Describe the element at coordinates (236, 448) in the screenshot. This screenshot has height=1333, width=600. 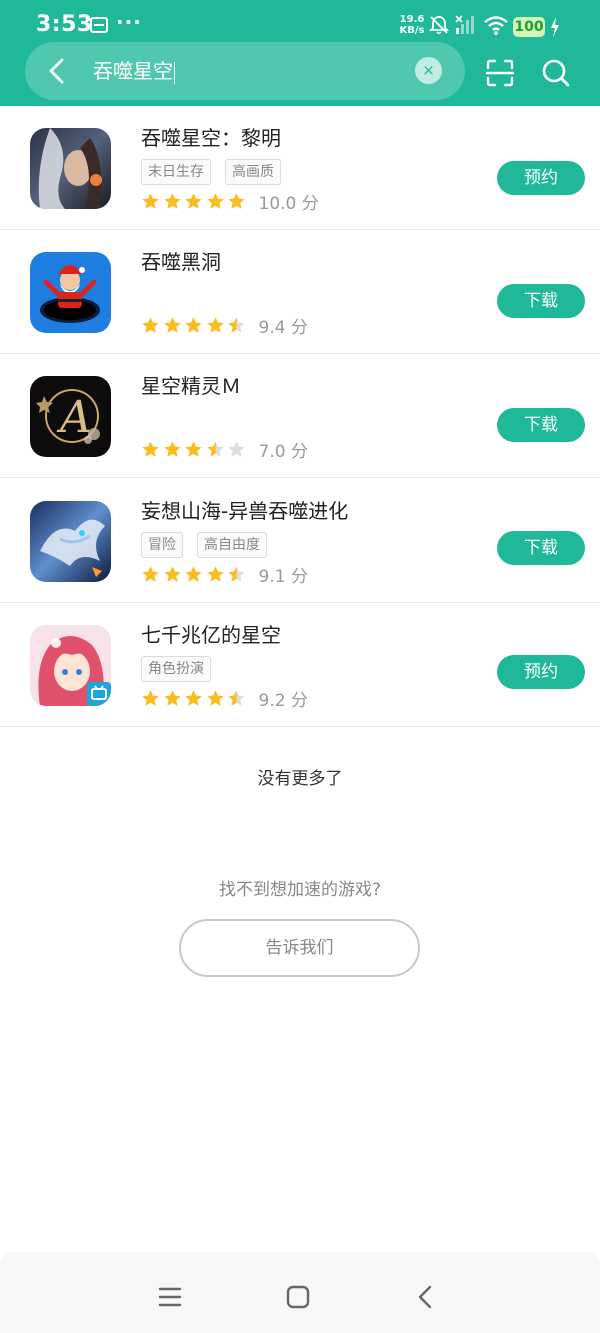
I see `star-empty-icon` at that location.